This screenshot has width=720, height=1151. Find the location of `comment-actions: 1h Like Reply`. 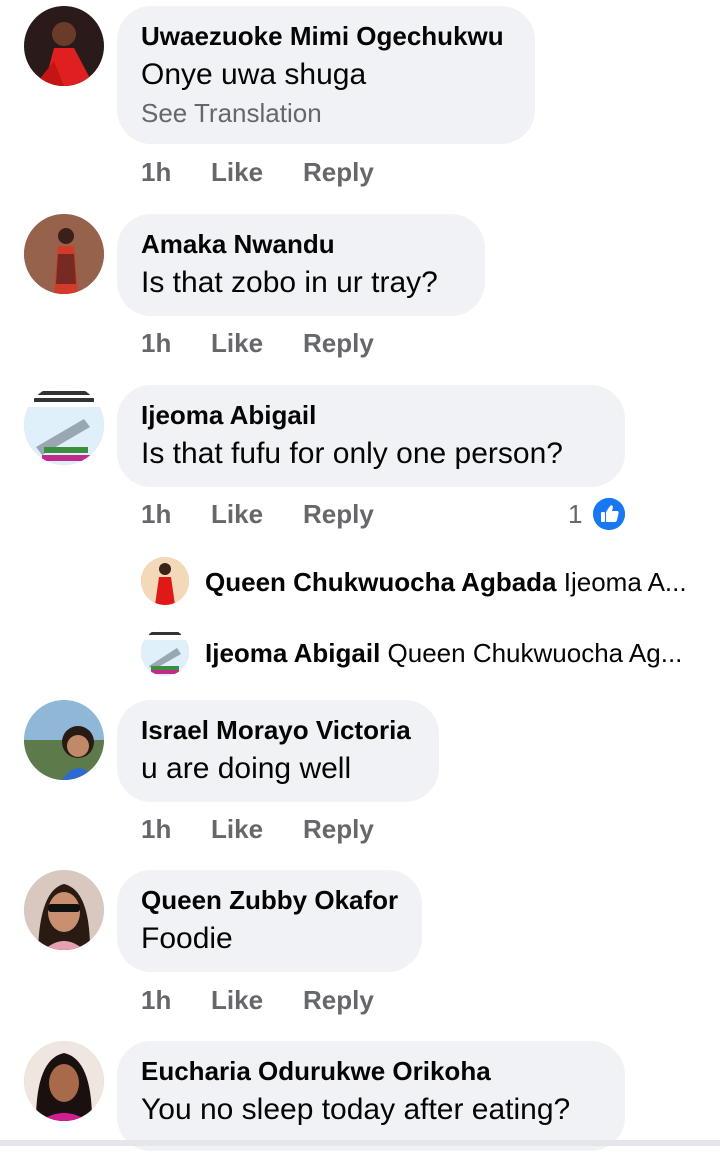

comment-actions: 1h Like Reply is located at coordinates (386, 514).